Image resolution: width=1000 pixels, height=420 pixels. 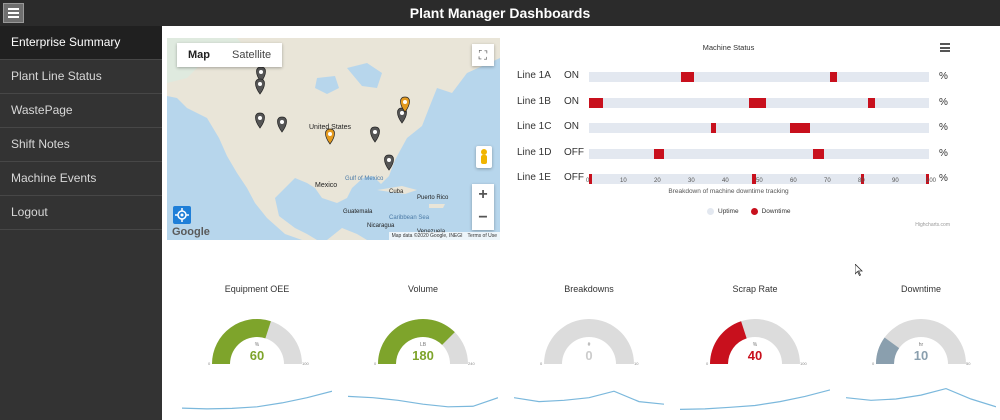 I want to click on x-tick-label: 70, so click(x=827, y=181).